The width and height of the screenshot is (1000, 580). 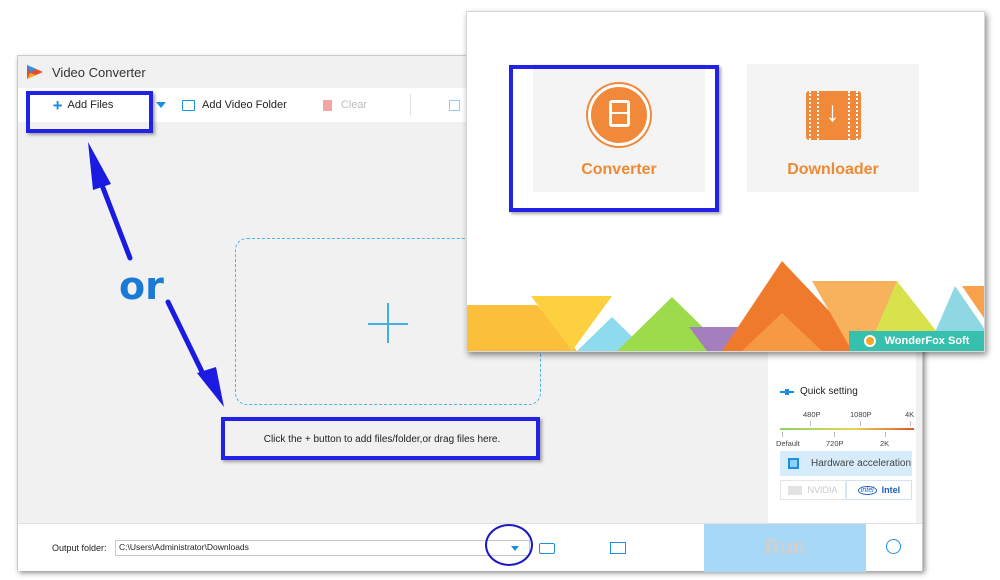 What do you see at coordinates (795, 490) in the screenshot?
I see `nvidia-logo-icon` at bounding box center [795, 490].